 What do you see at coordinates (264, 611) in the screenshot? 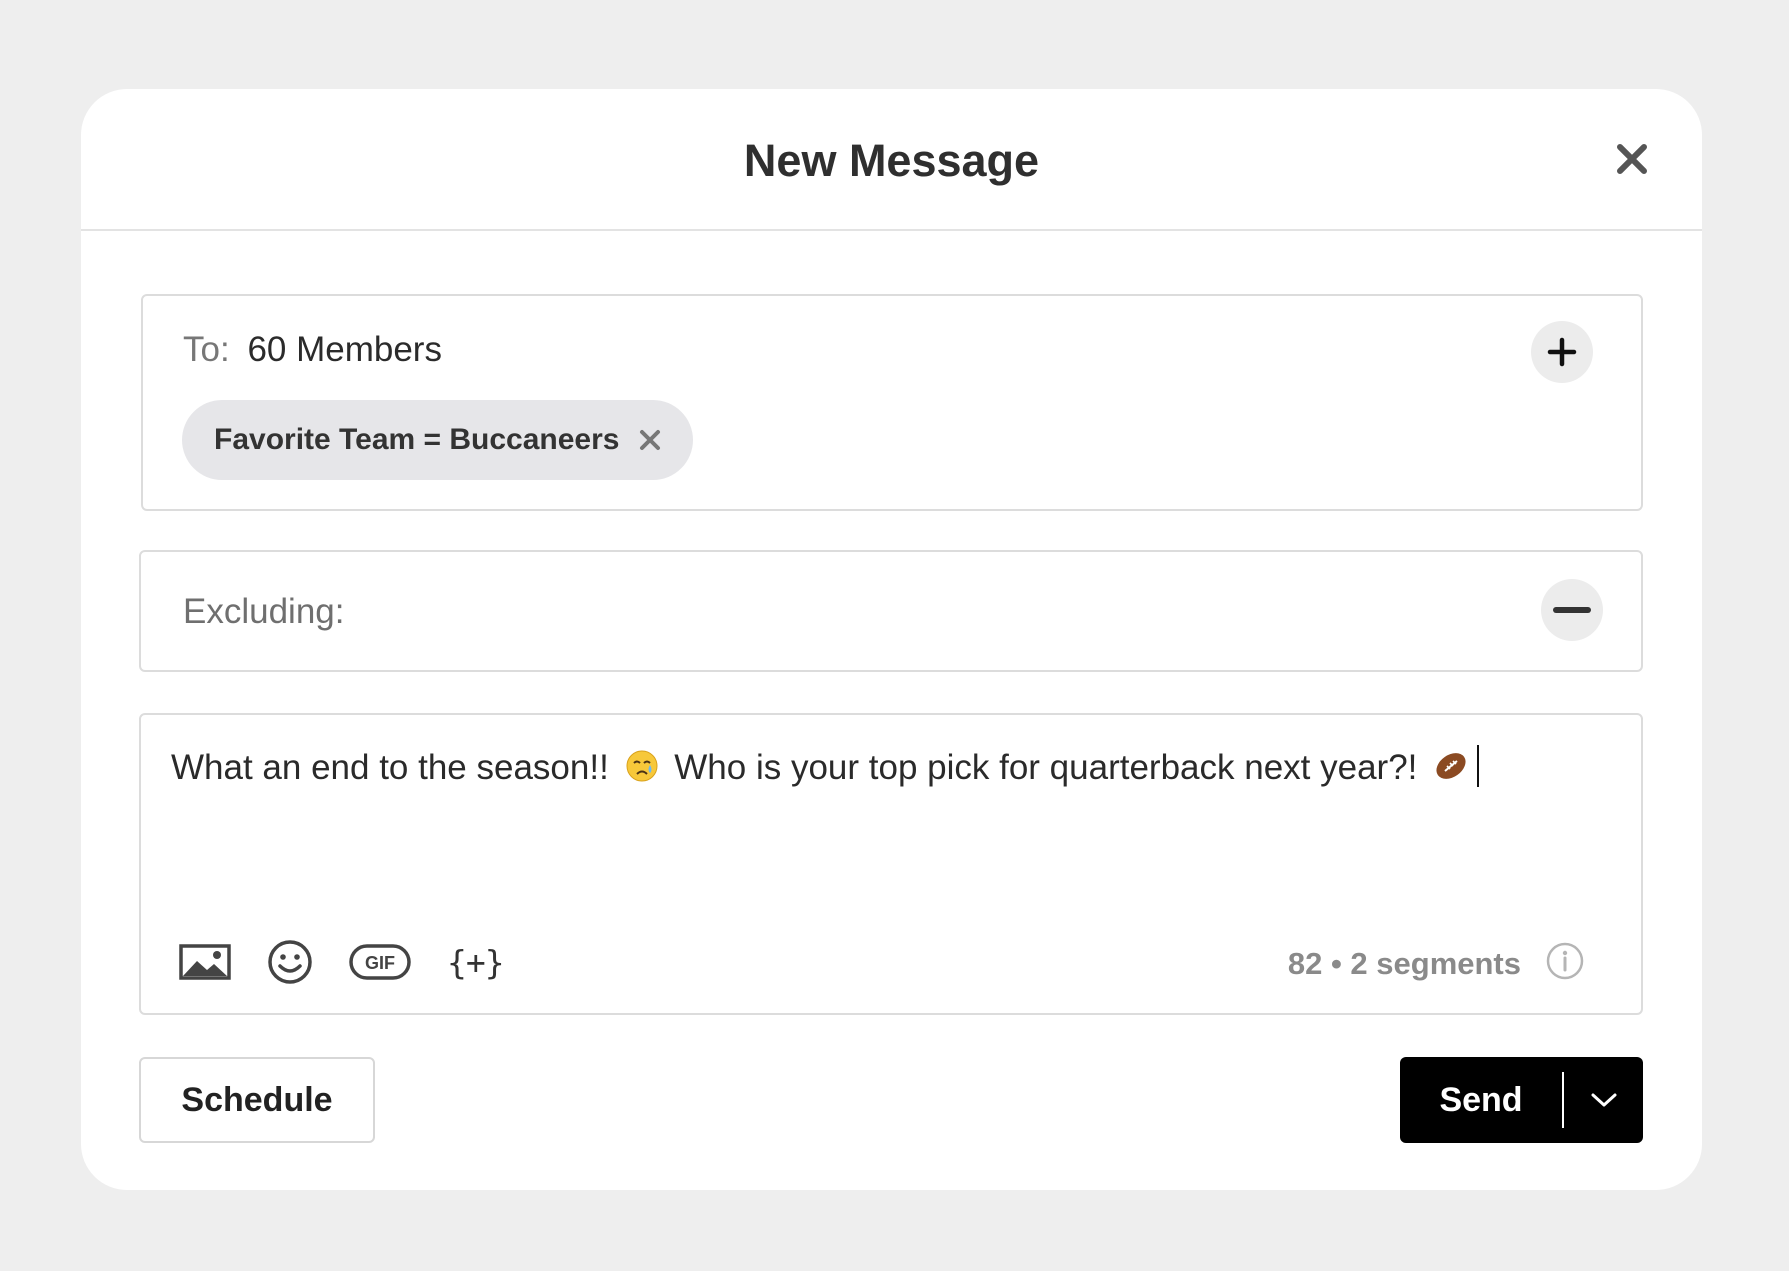
I see `excluding-label: Excluding:` at bounding box center [264, 611].